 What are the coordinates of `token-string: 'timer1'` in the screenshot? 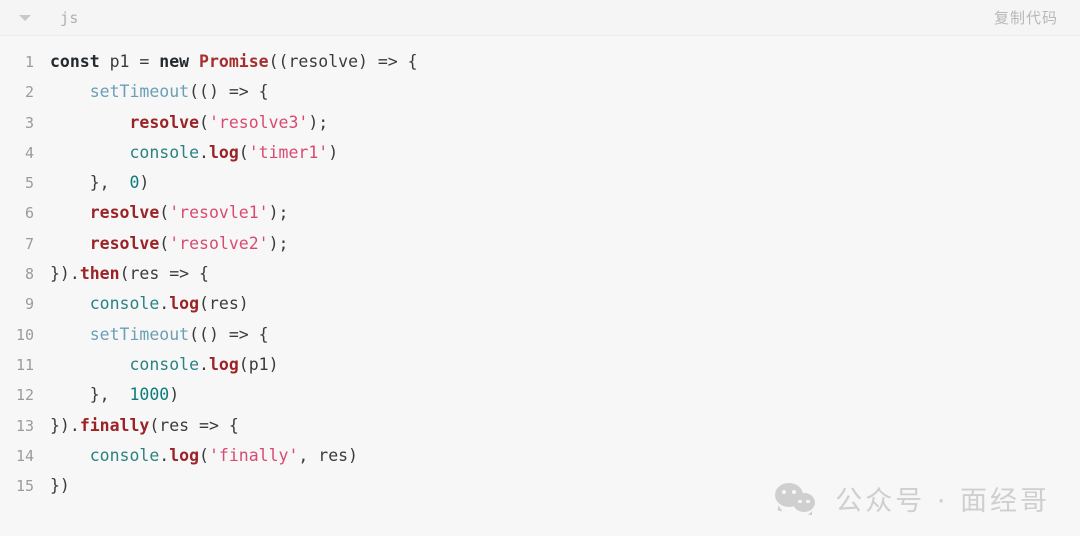 It's located at (288, 152).